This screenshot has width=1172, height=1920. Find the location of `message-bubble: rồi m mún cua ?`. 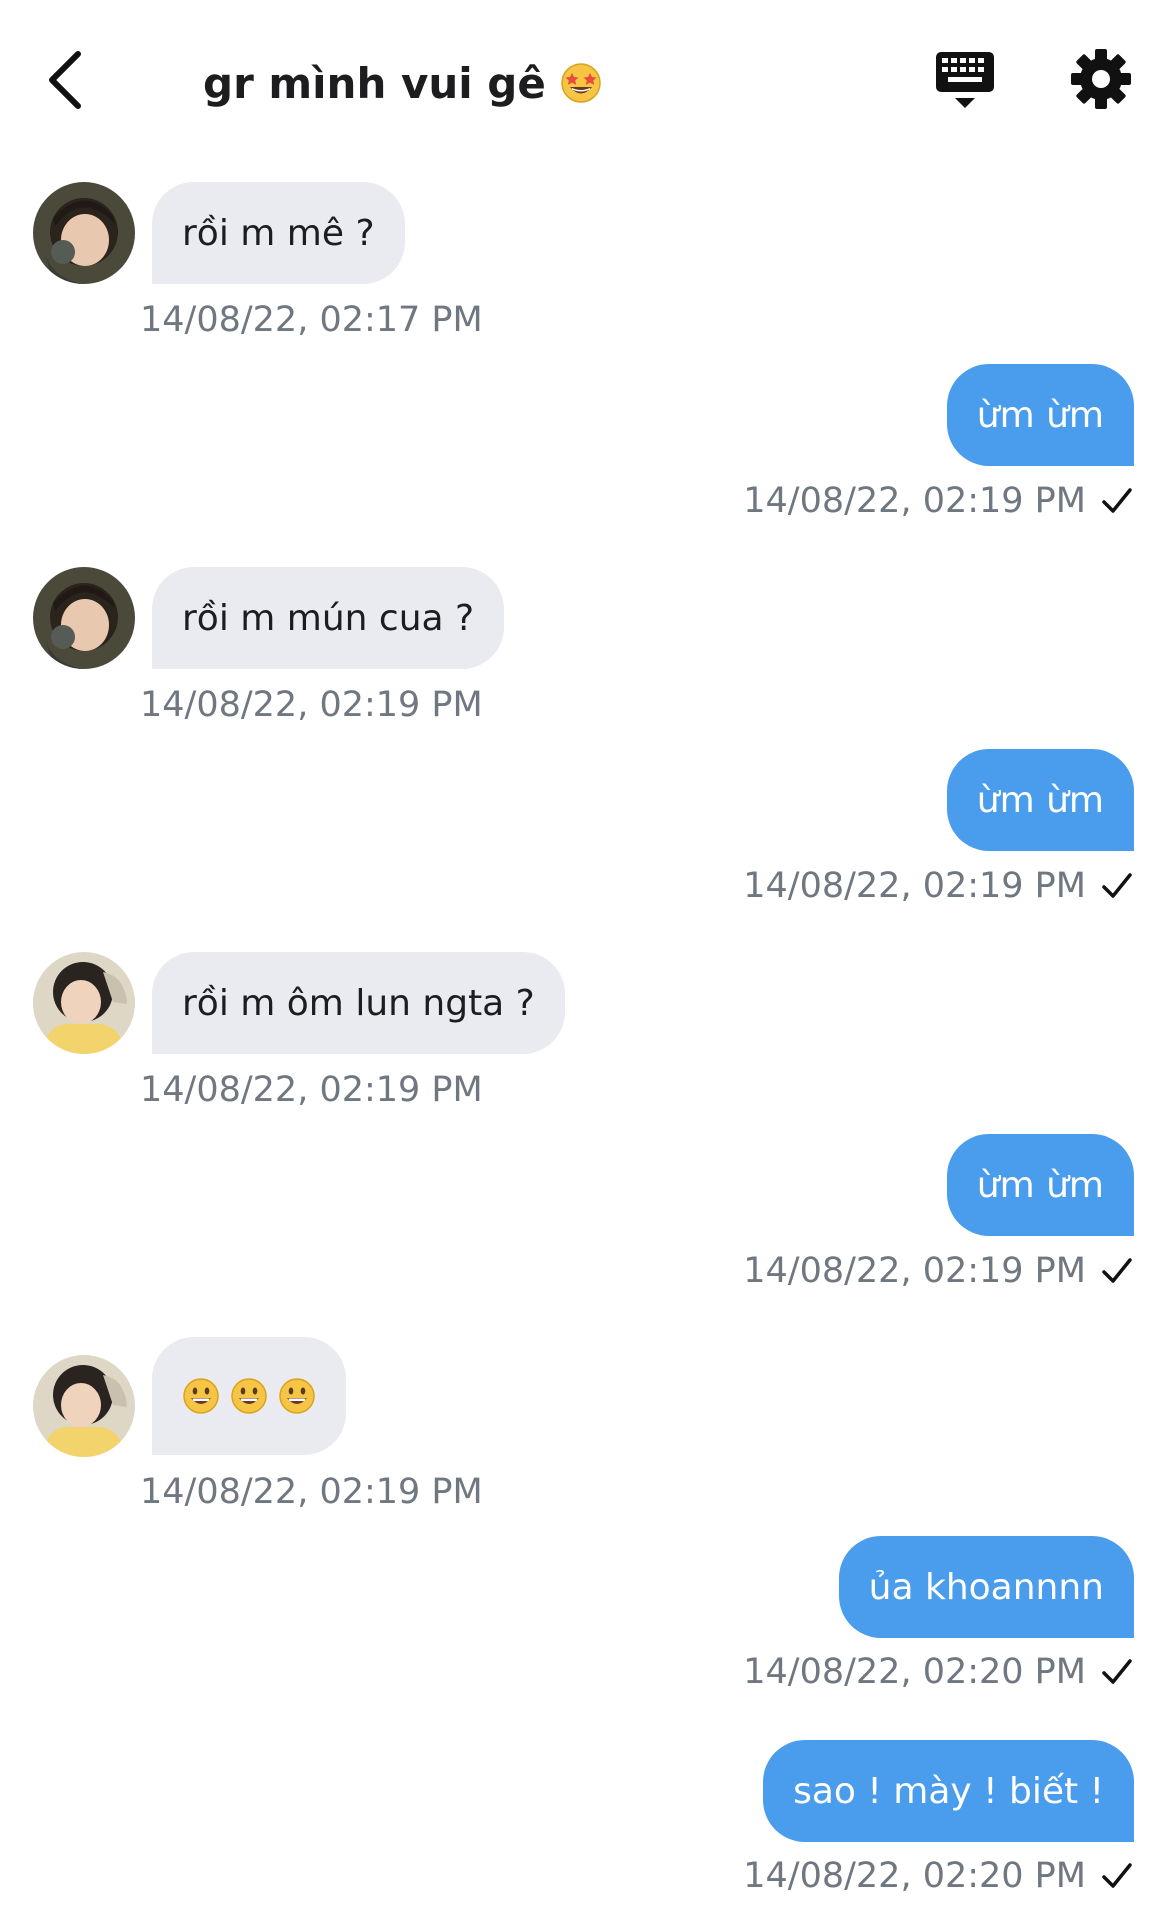

message-bubble: rồi m mún cua ? is located at coordinates (328, 618).